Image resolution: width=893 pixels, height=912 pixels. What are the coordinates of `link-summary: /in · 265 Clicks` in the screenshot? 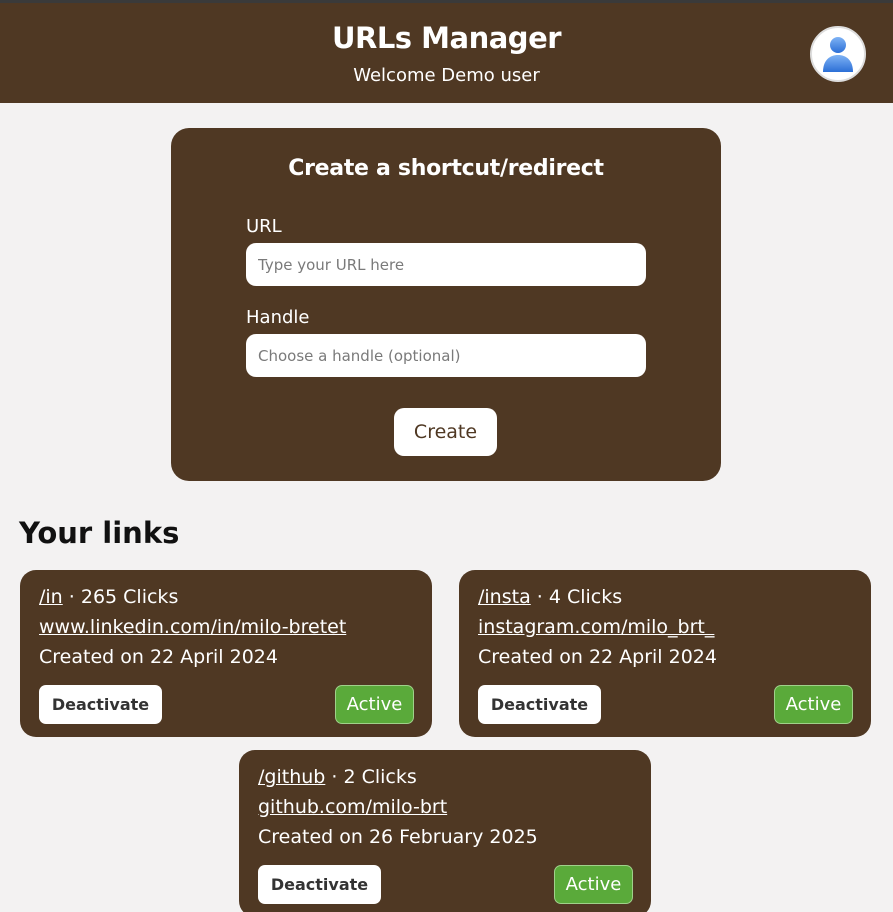 It's located at (108, 597).